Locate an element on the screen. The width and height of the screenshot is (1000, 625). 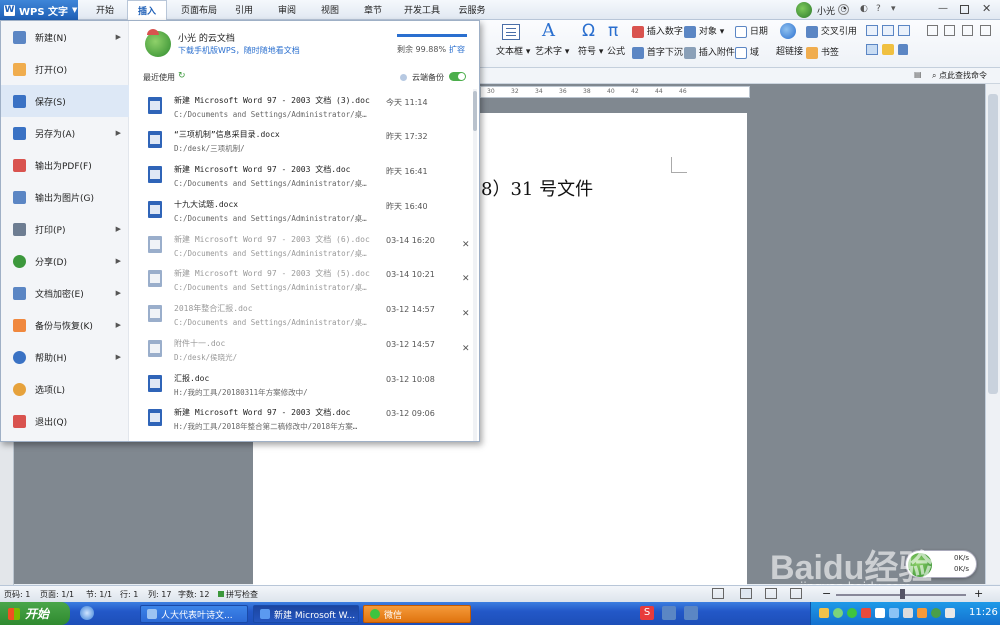
status-words: 字数: 12 is located at coordinates (193, 594).